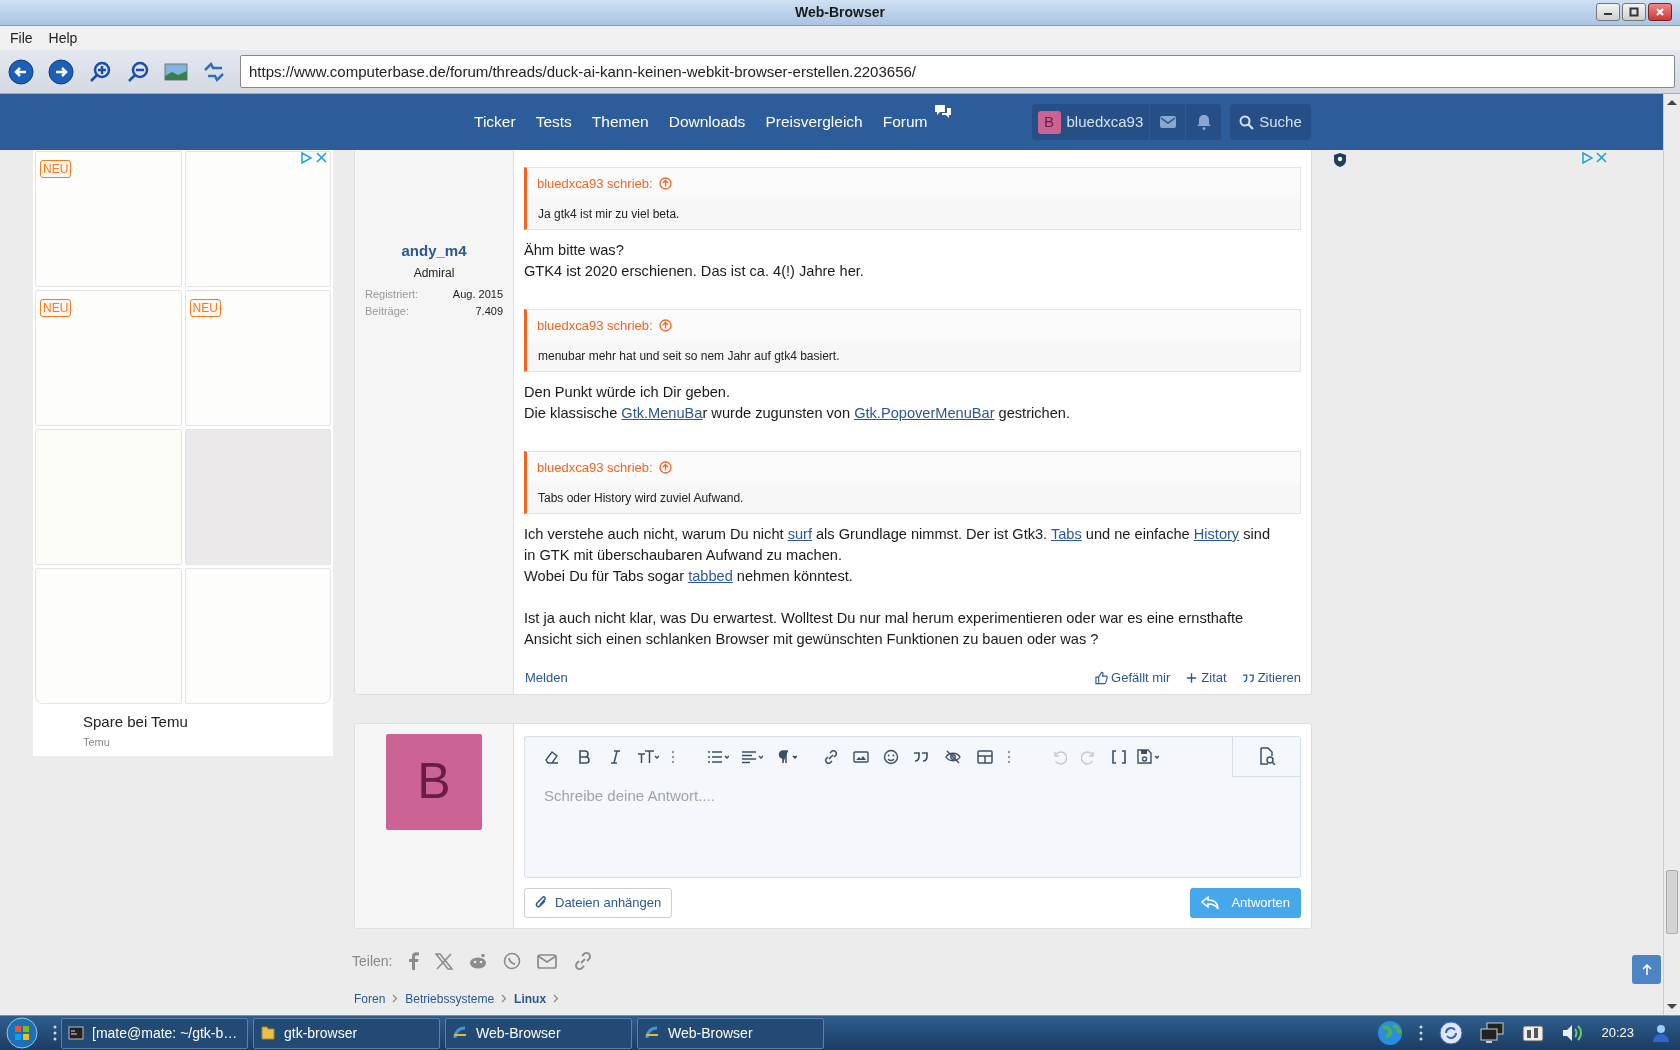 The image size is (1680, 1050). What do you see at coordinates (1660, 12) in the screenshot?
I see `close-button` at bounding box center [1660, 12].